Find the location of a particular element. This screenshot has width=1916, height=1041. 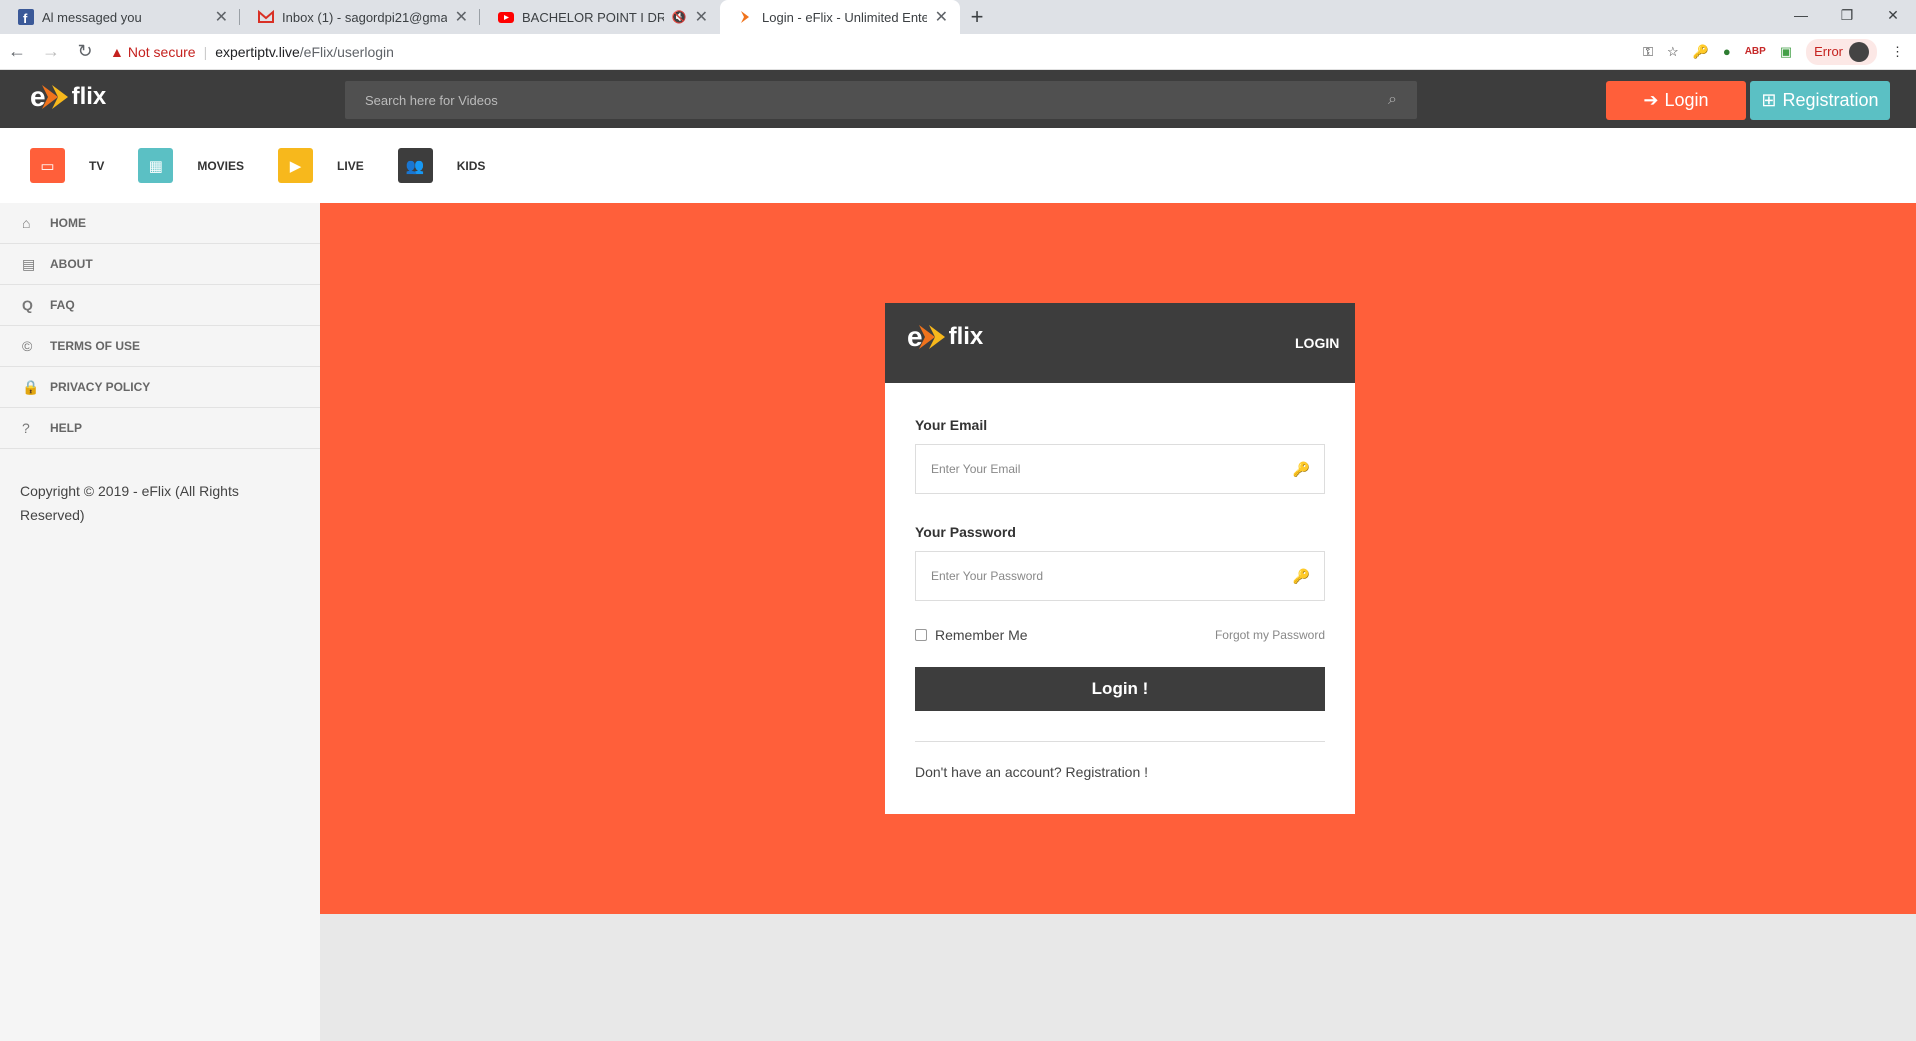

tab-title: BACHELOR POINT I DRAMA is located at coordinates (593, 17).